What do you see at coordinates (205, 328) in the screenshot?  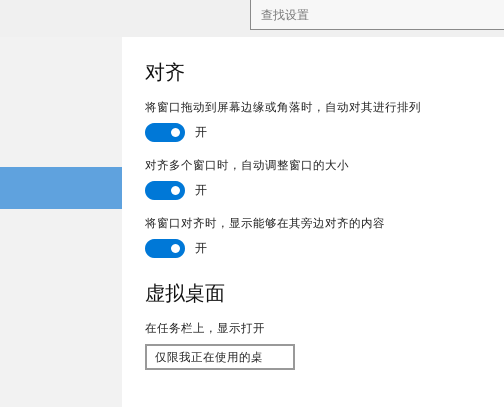 I see `setting-label: 在任务栏上，显示打开` at bounding box center [205, 328].